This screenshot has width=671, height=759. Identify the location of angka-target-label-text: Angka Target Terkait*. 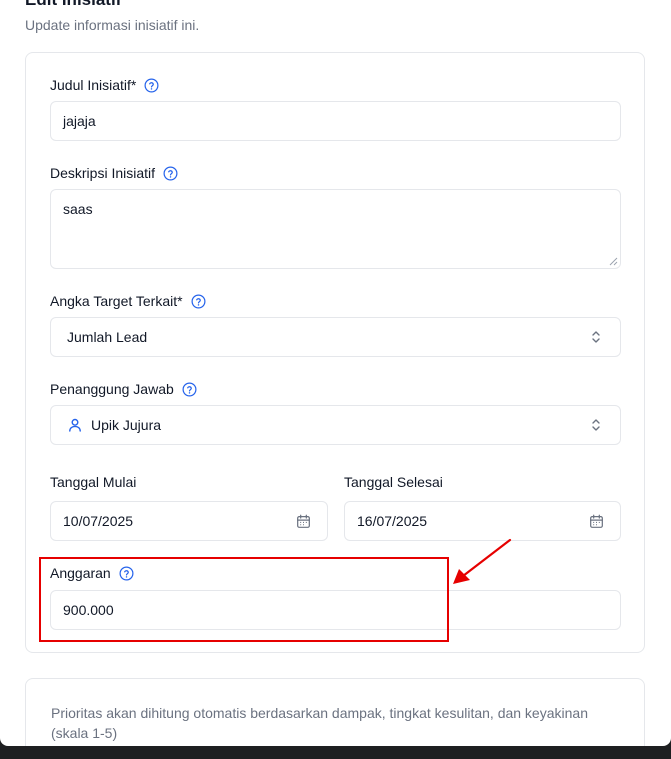
(116, 301).